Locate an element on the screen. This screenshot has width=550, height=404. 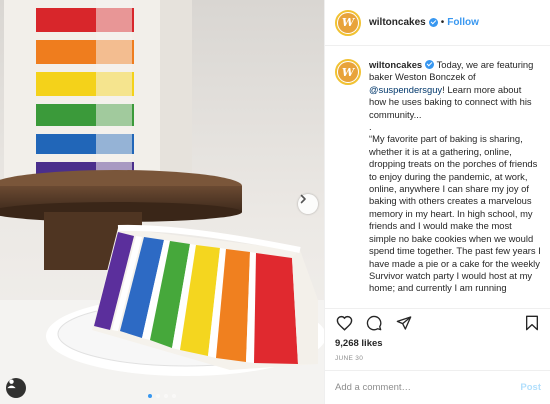
post-header: W wiltoncakes • Follow is located at coordinates (437, 23).